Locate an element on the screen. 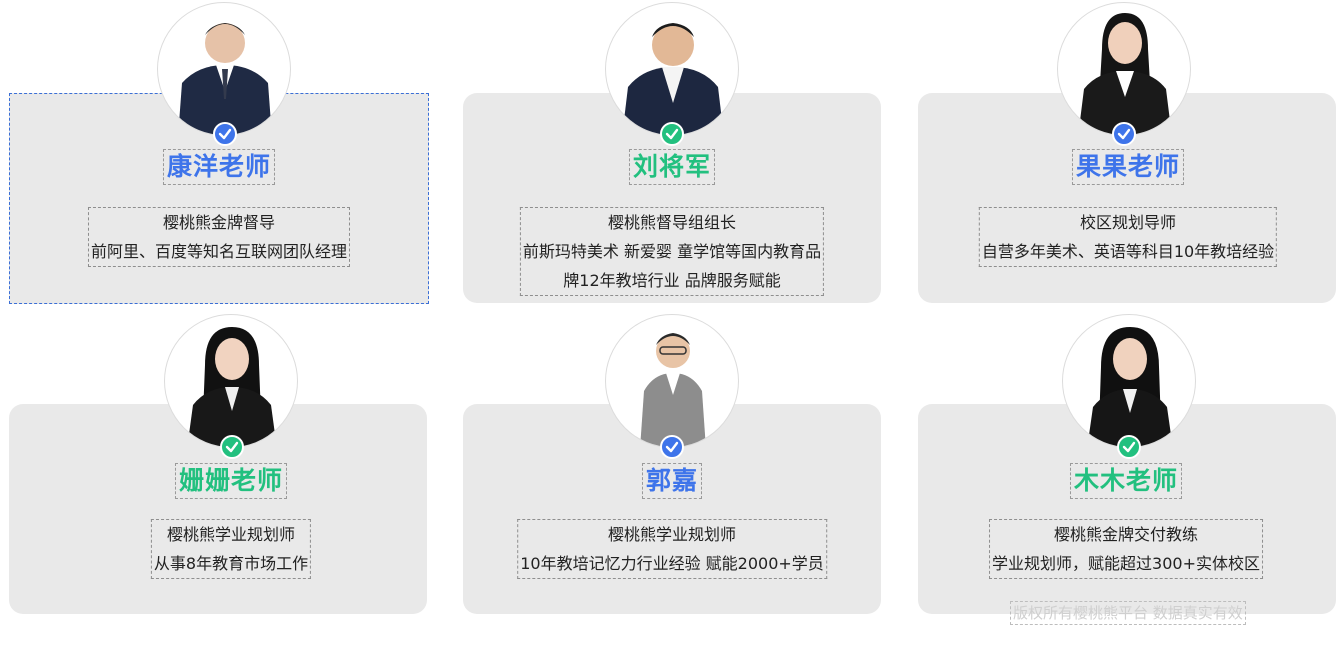 The image size is (1342, 648). teacher-bio: 自营多年美术、英语等科目10年教培经验 is located at coordinates (1128, 251).